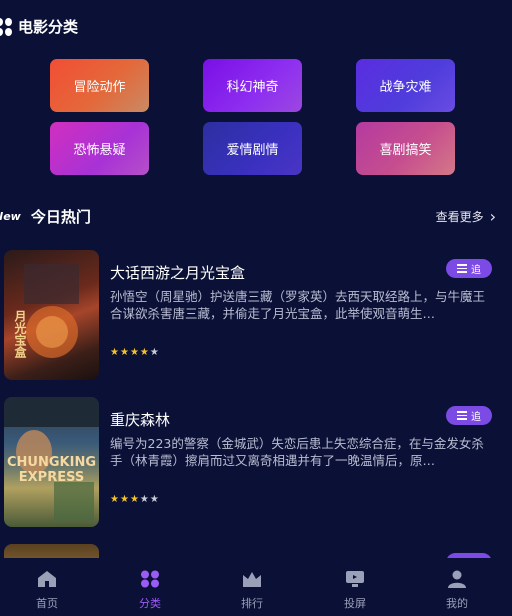 The height and width of the screenshot is (616, 512). I want to click on movie-poster: CHUNGKING EXPRESS, so click(51, 462).